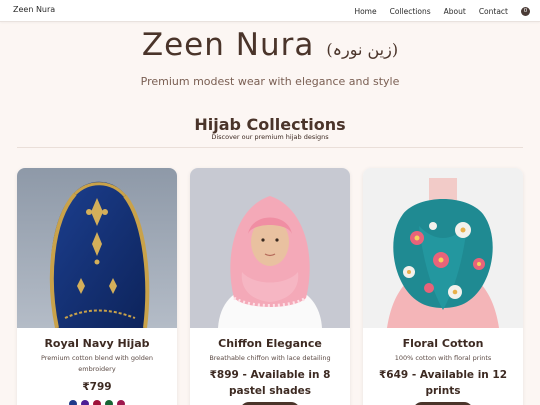 This screenshot has height=405, width=540. What do you see at coordinates (270, 343) in the screenshot?
I see `product-title: Chiffon Elegance` at bounding box center [270, 343].